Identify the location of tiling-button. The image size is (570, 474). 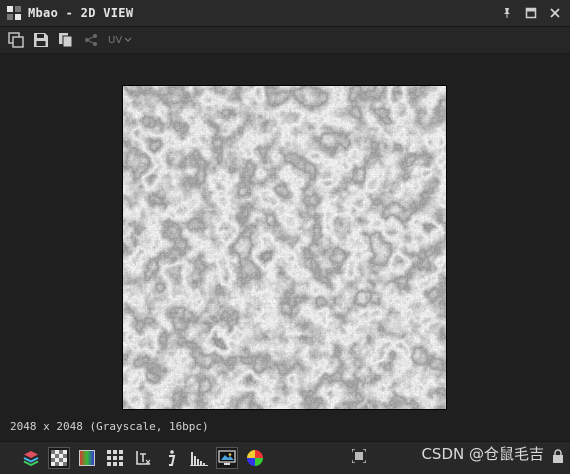
(115, 458).